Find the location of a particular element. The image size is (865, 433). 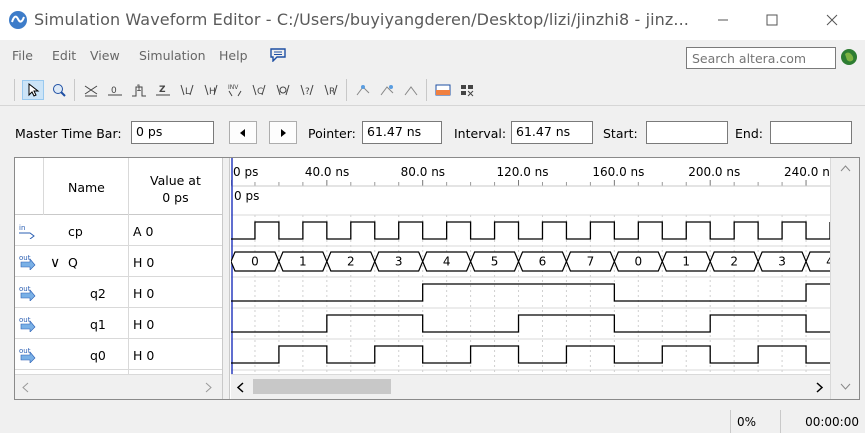

forcing-unknown-icon is located at coordinates (91, 91).